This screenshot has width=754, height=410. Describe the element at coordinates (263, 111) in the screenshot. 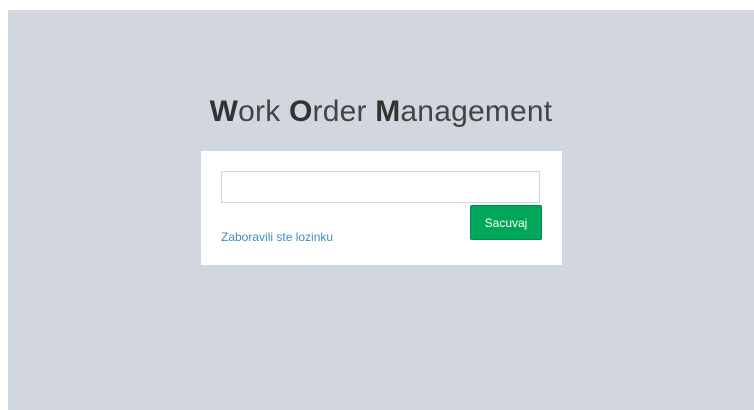

I see `title-rest-w: ork` at that location.